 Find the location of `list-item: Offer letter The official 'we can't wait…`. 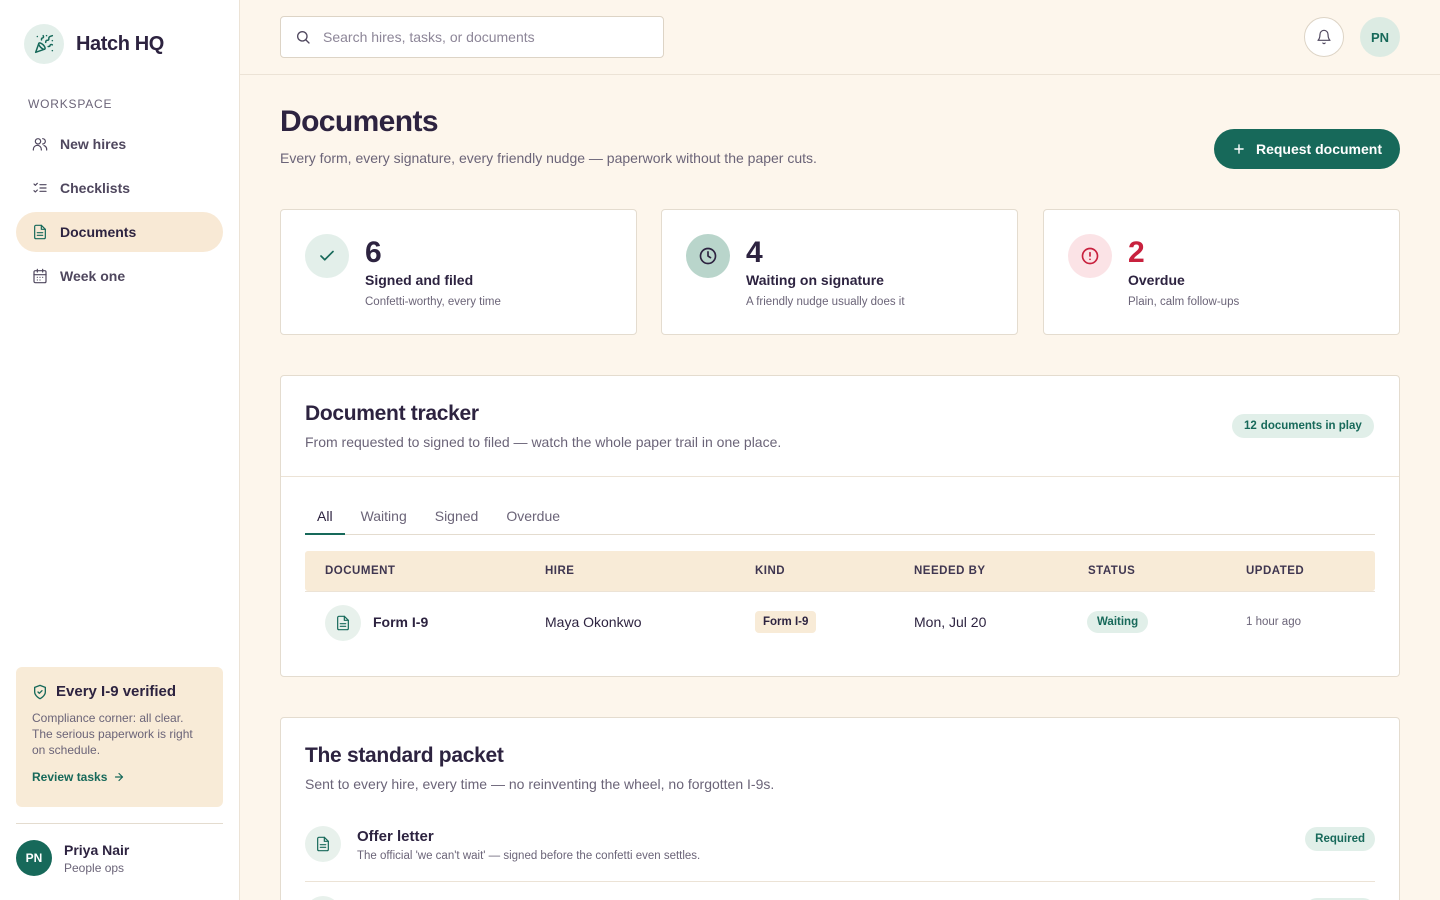

list-item: Offer letter The official 'we can't wait… is located at coordinates (840, 846).